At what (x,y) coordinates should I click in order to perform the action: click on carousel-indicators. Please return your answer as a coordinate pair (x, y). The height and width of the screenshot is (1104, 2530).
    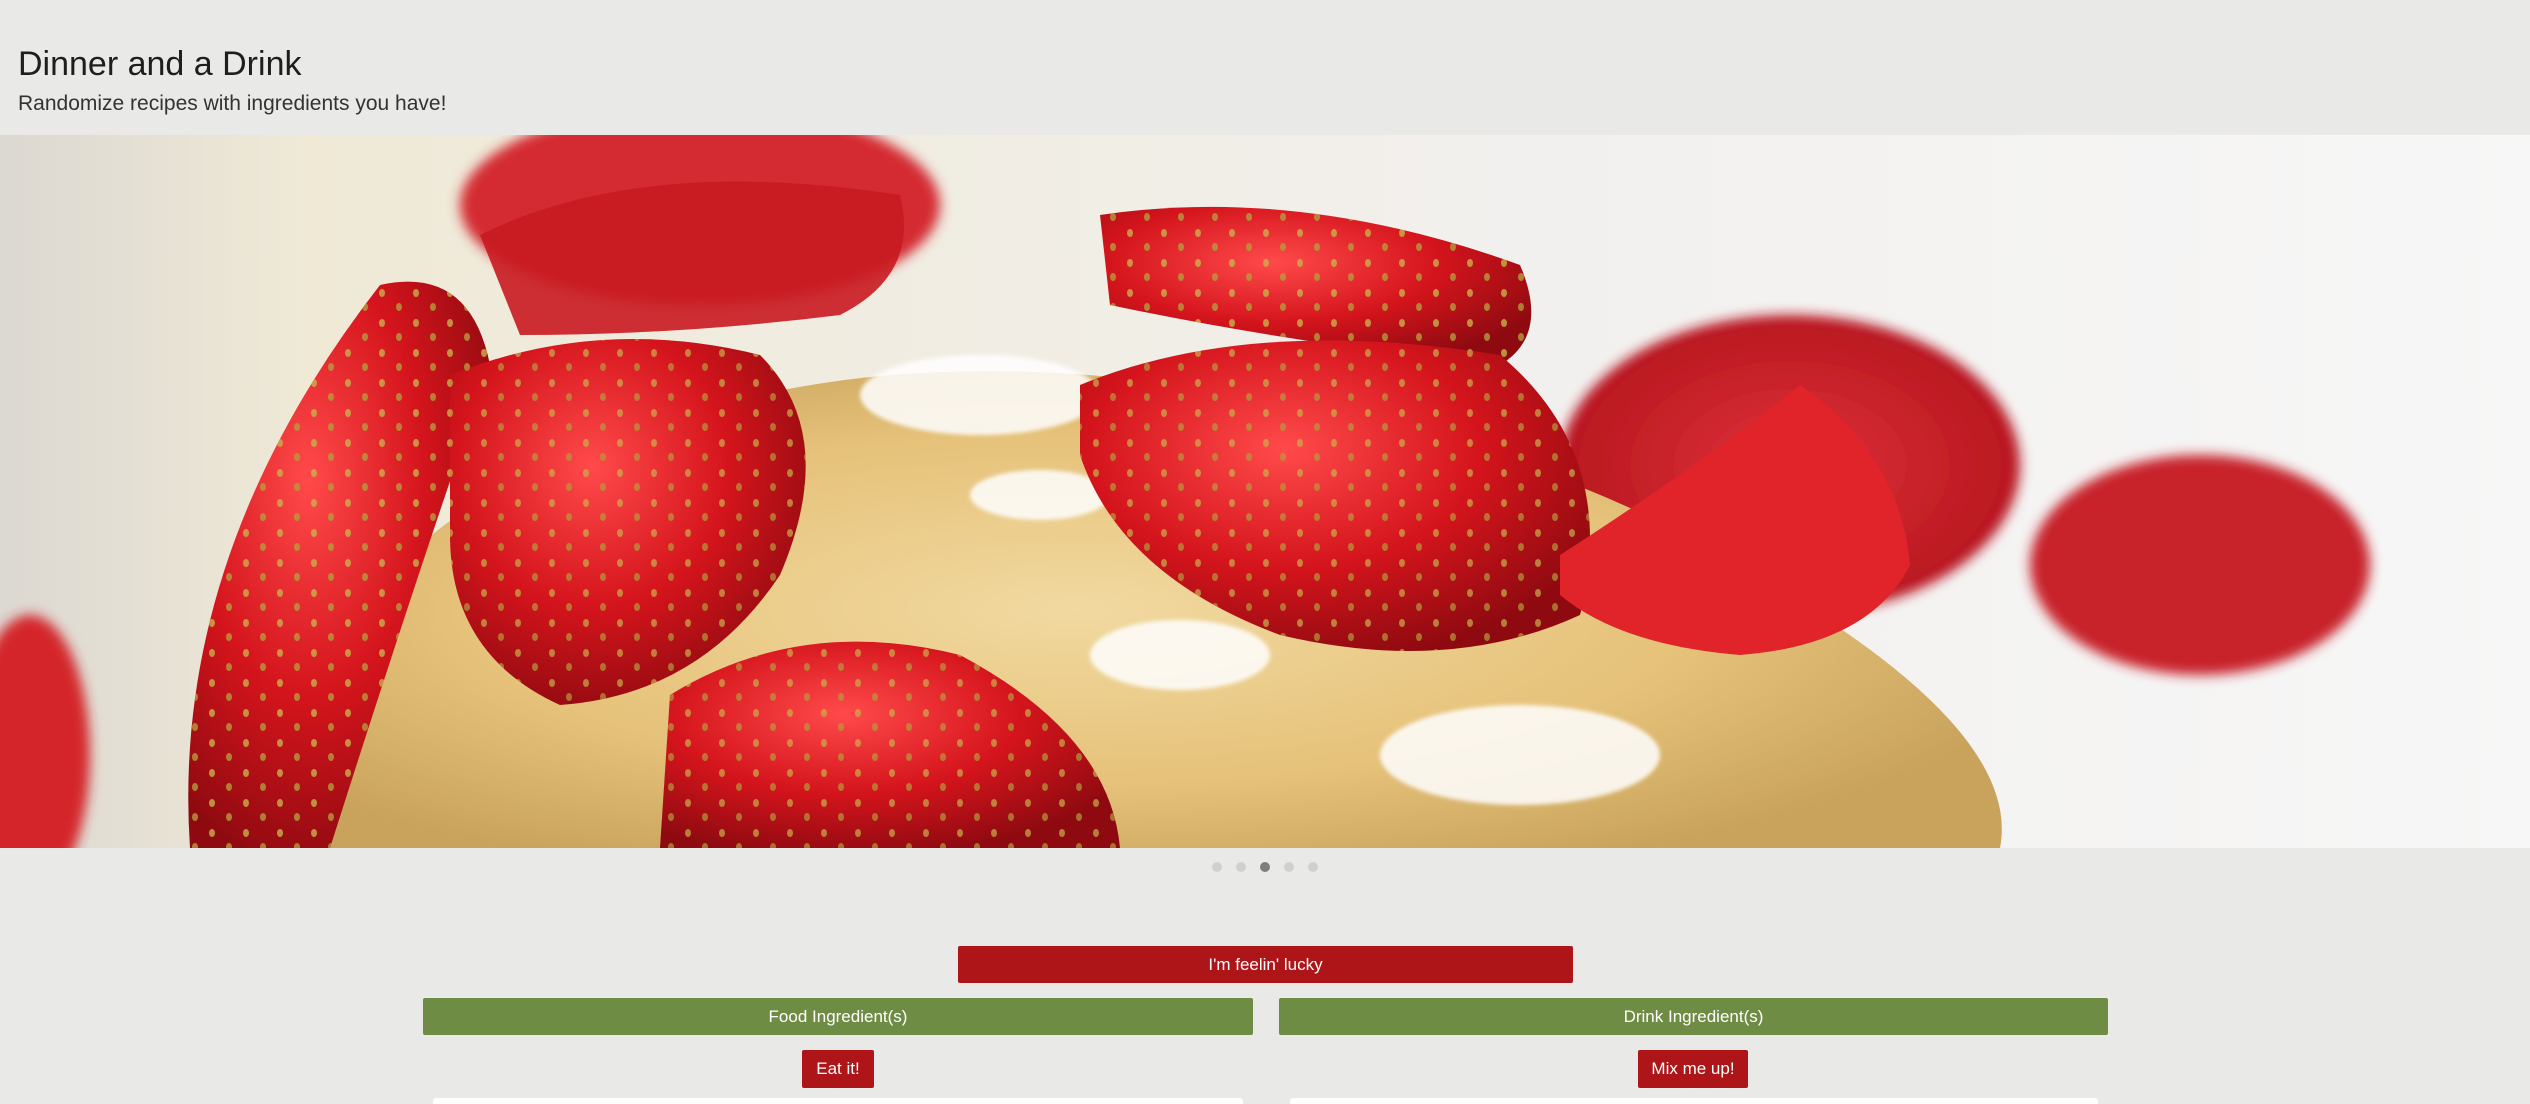
    Looking at the image, I should click on (1265, 867).